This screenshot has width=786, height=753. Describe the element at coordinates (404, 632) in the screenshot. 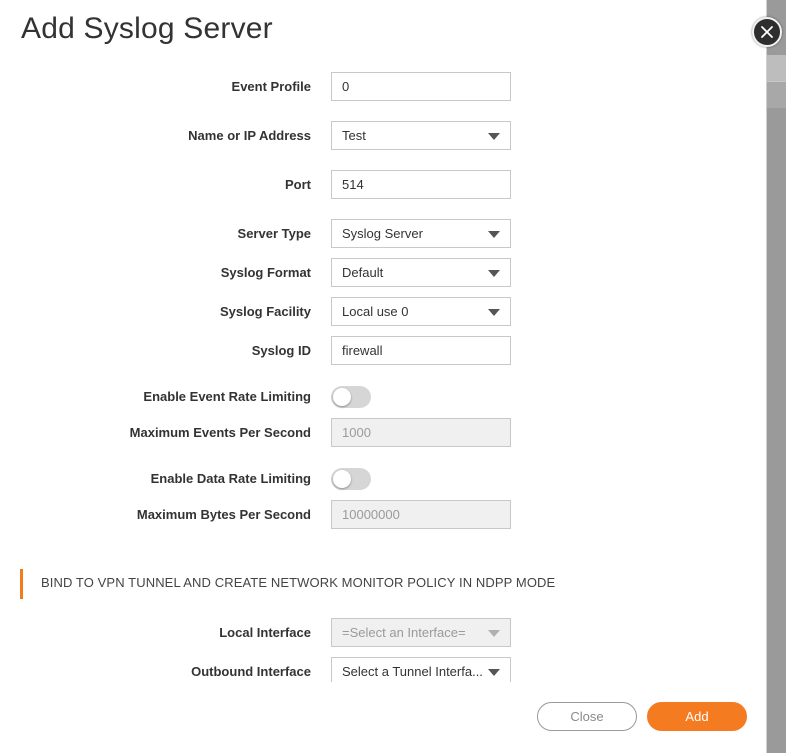

I see `local-interface-value: =Select an Interface=` at that location.